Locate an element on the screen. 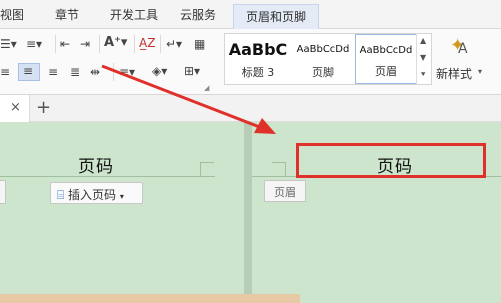 This screenshot has height=303, width=501. annotation-arrow-icon is located at coordinates (188, 99).